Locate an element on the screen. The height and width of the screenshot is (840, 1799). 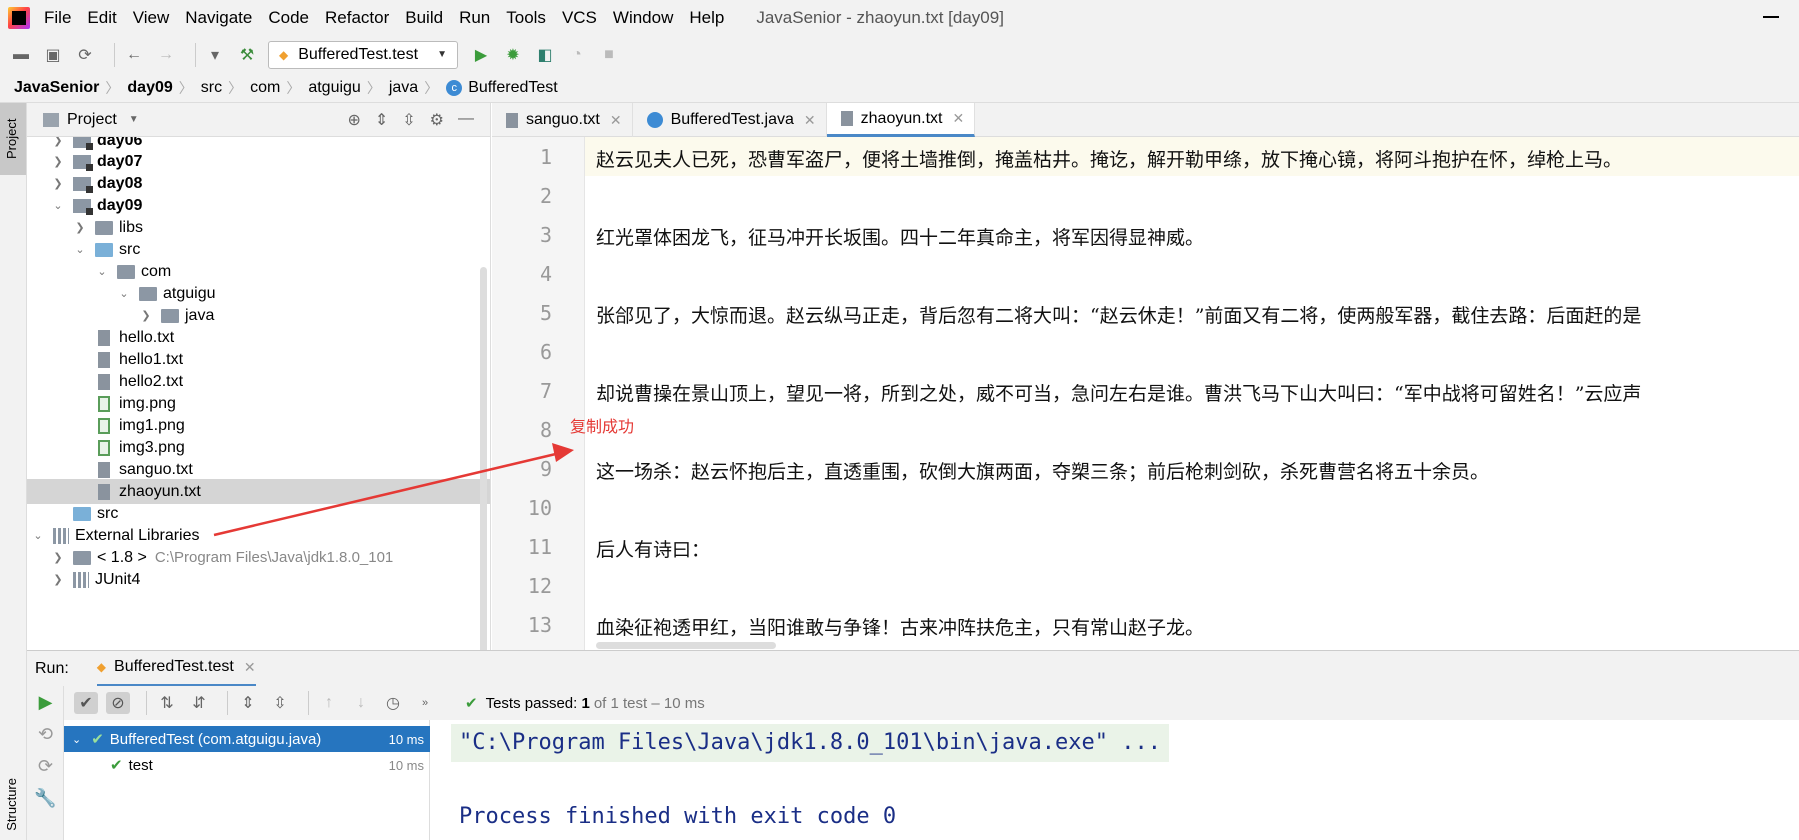
test-history-icon: ◷ is located at coordinates (393, 703).